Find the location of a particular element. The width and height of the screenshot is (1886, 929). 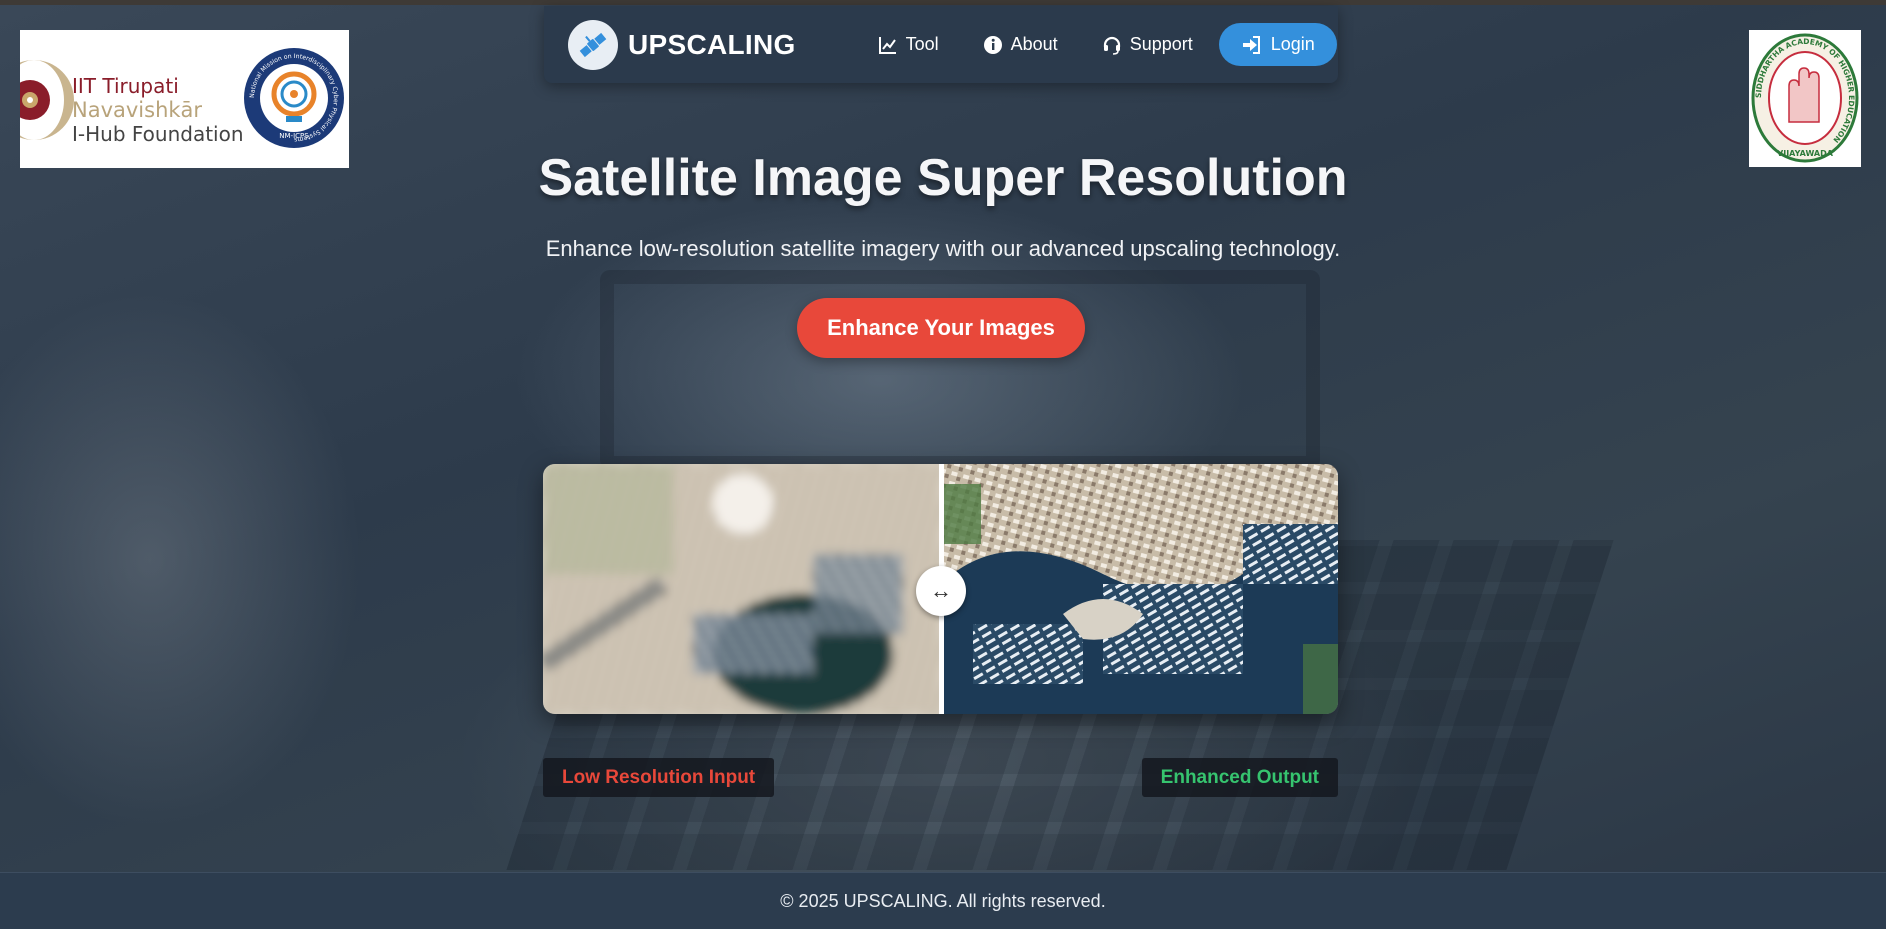

navbar: UPSCALING Tool About Support Login is located at coordinates (941, 44).